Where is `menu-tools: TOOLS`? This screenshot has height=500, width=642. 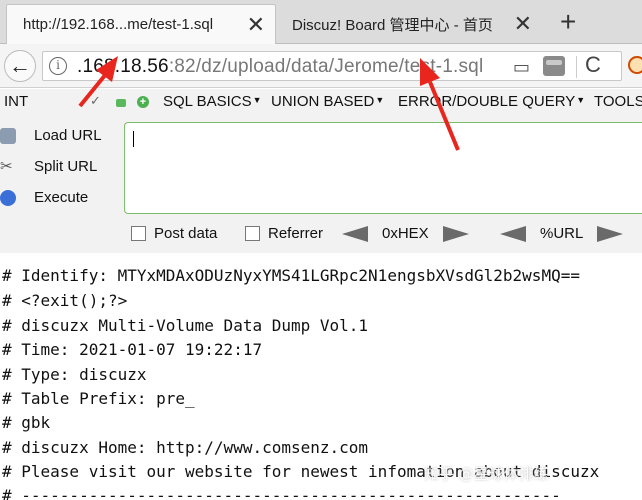 menu-tools: TOOLS is located at coordinates (618, 101).